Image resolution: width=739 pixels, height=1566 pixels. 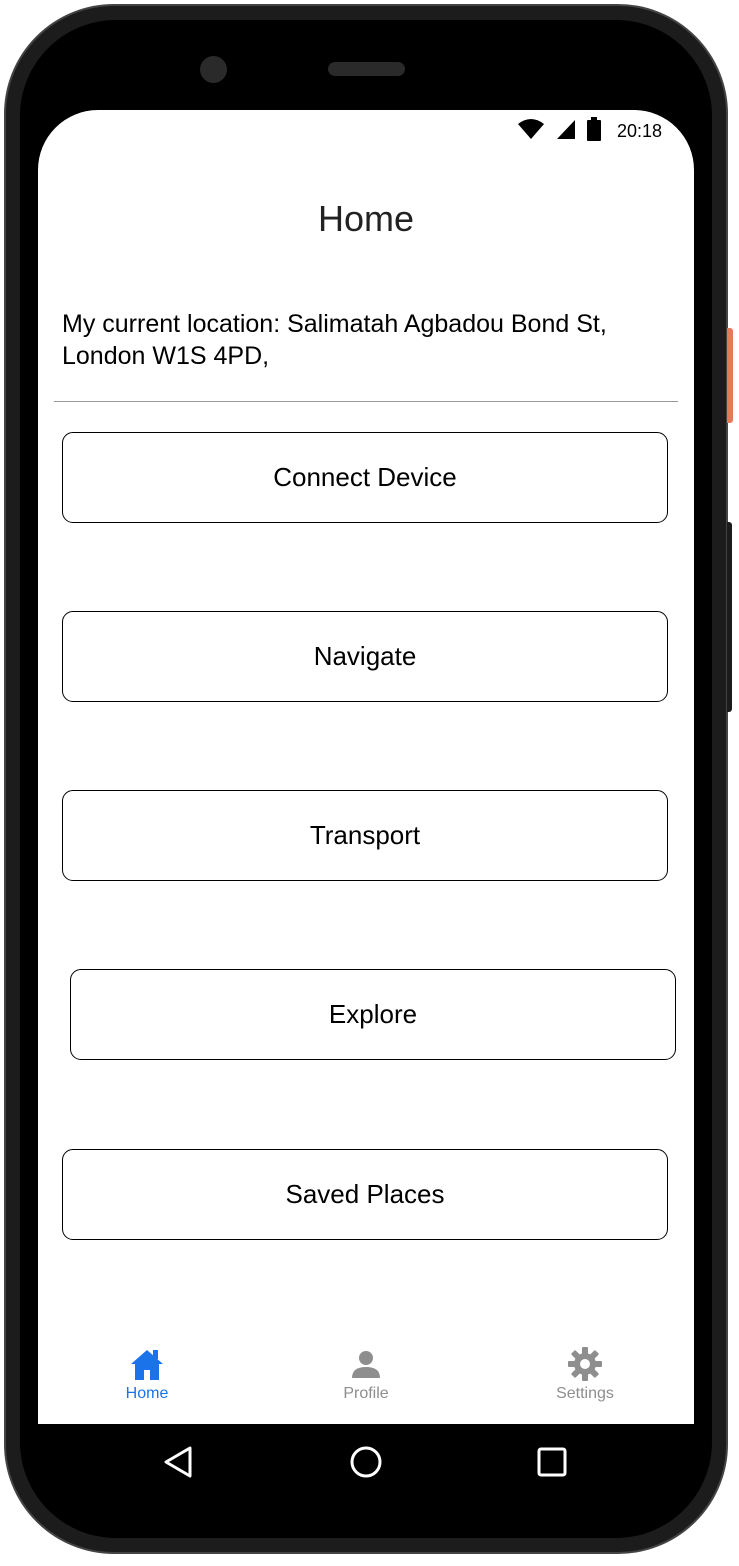 I want to click on divider, so click(x=366, y=401).